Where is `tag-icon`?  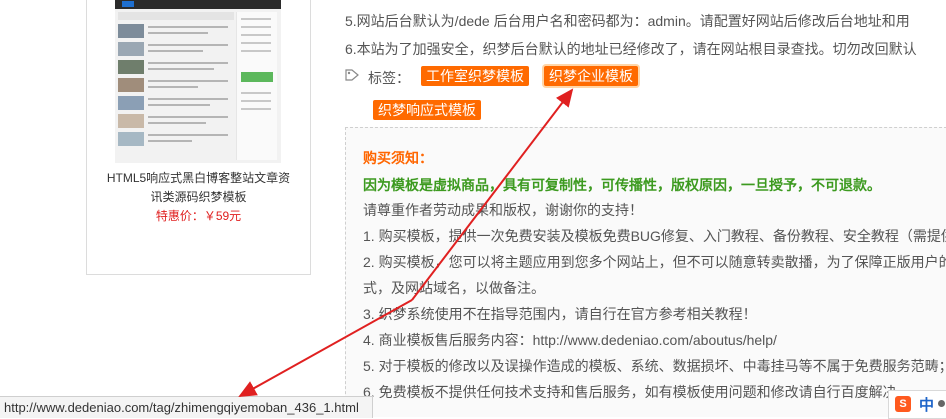 tag-icon is located at coordinates (352, 75).